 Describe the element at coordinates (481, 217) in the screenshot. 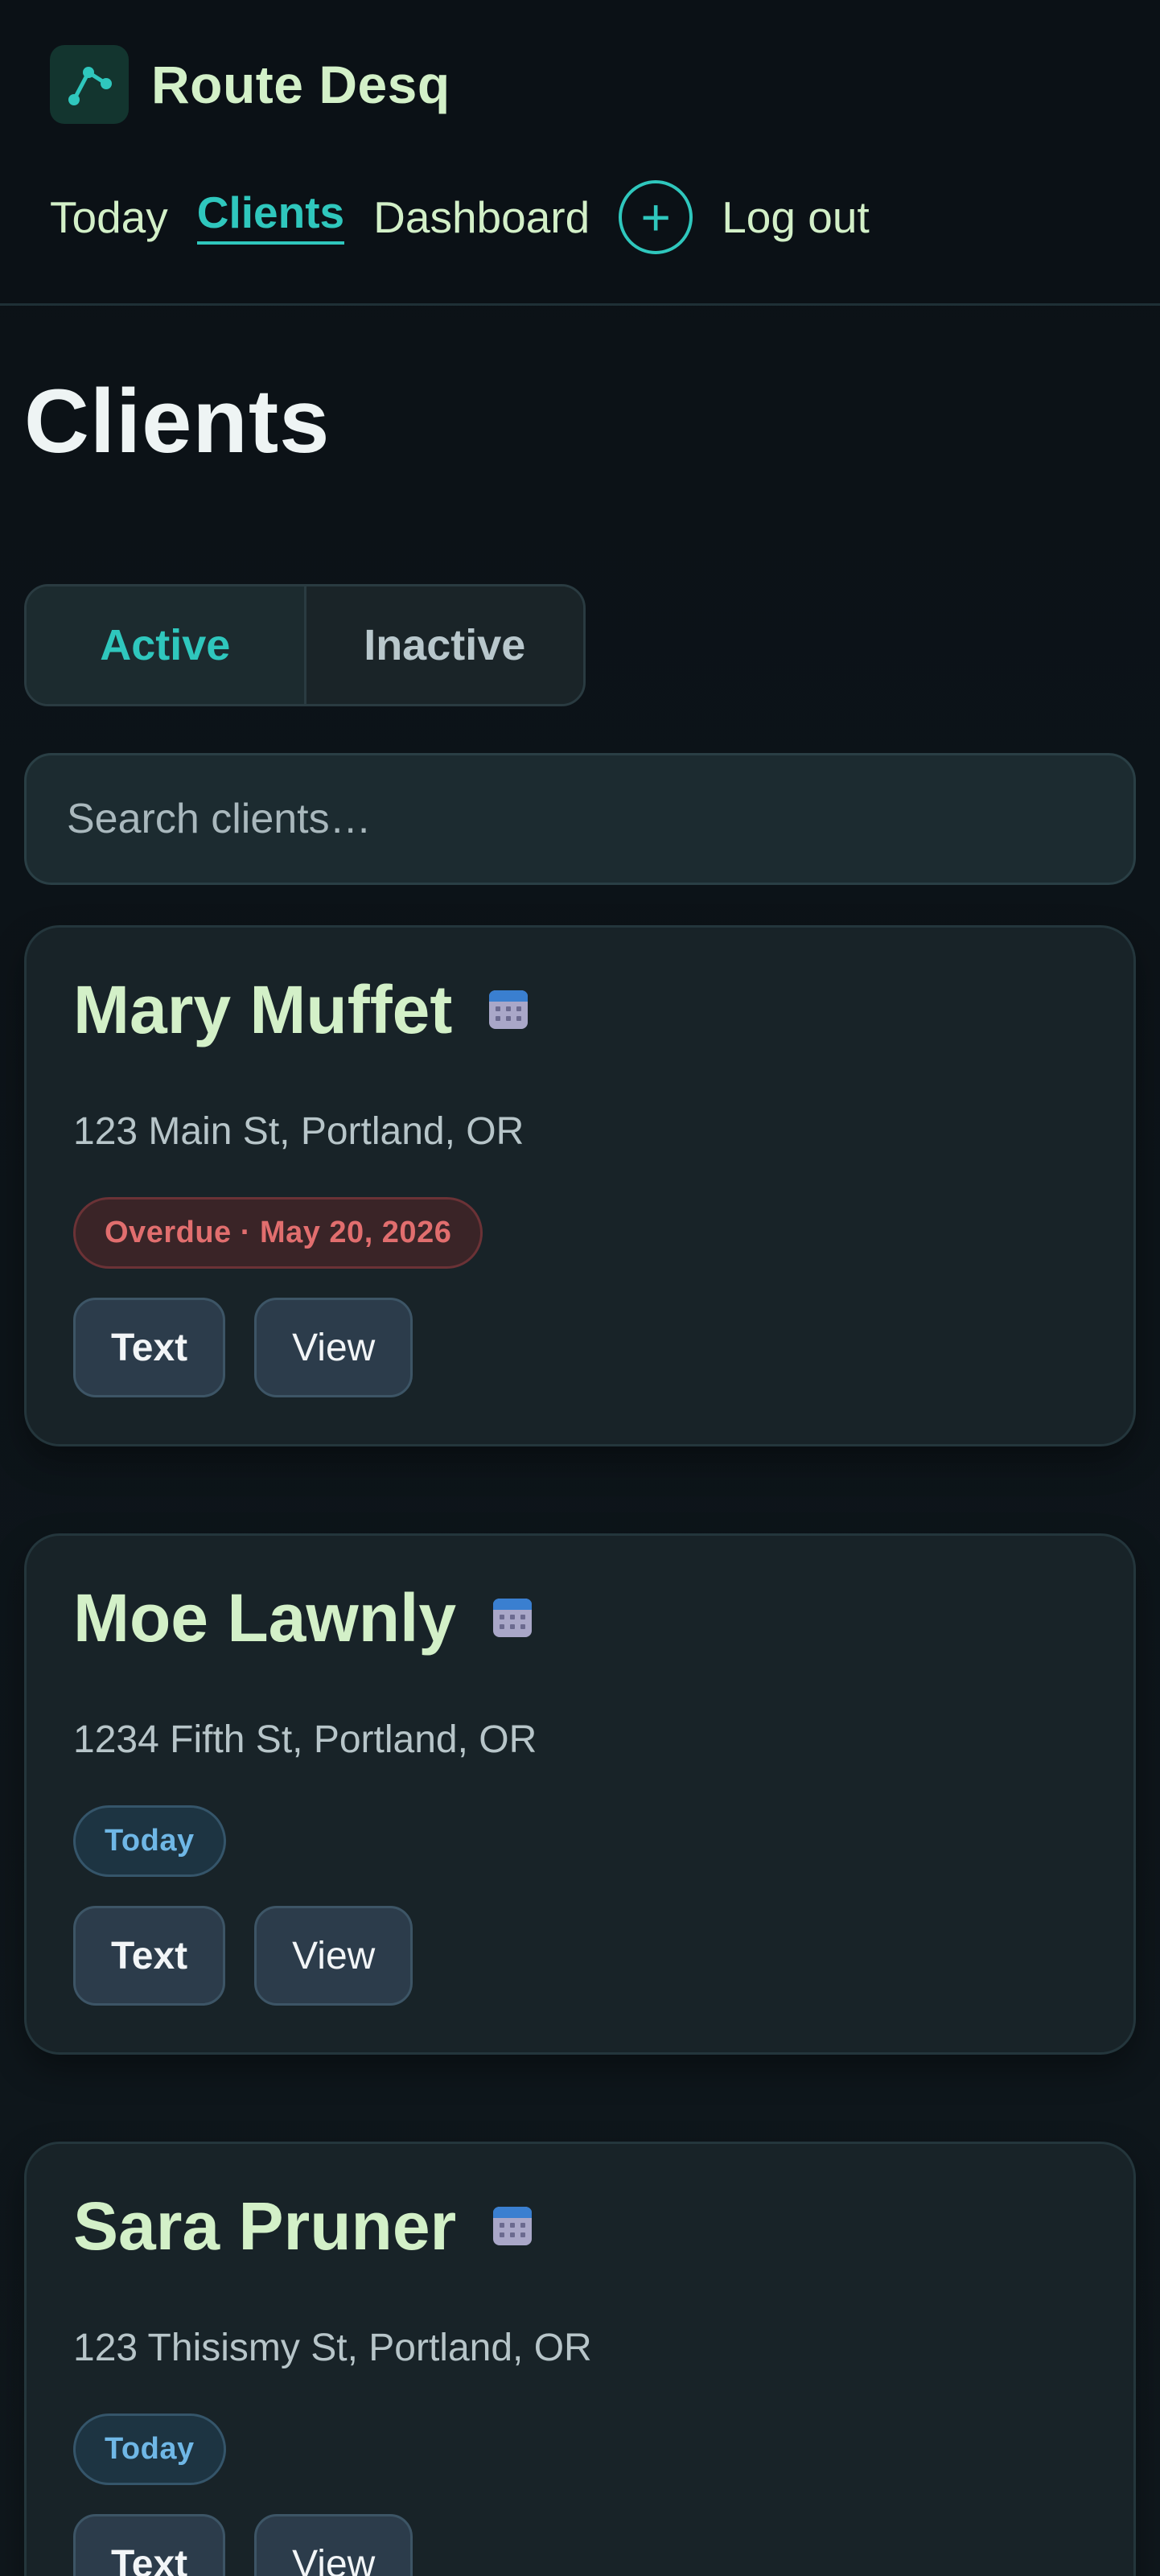

I see `nav-dashboard: Dashboard` at that location.